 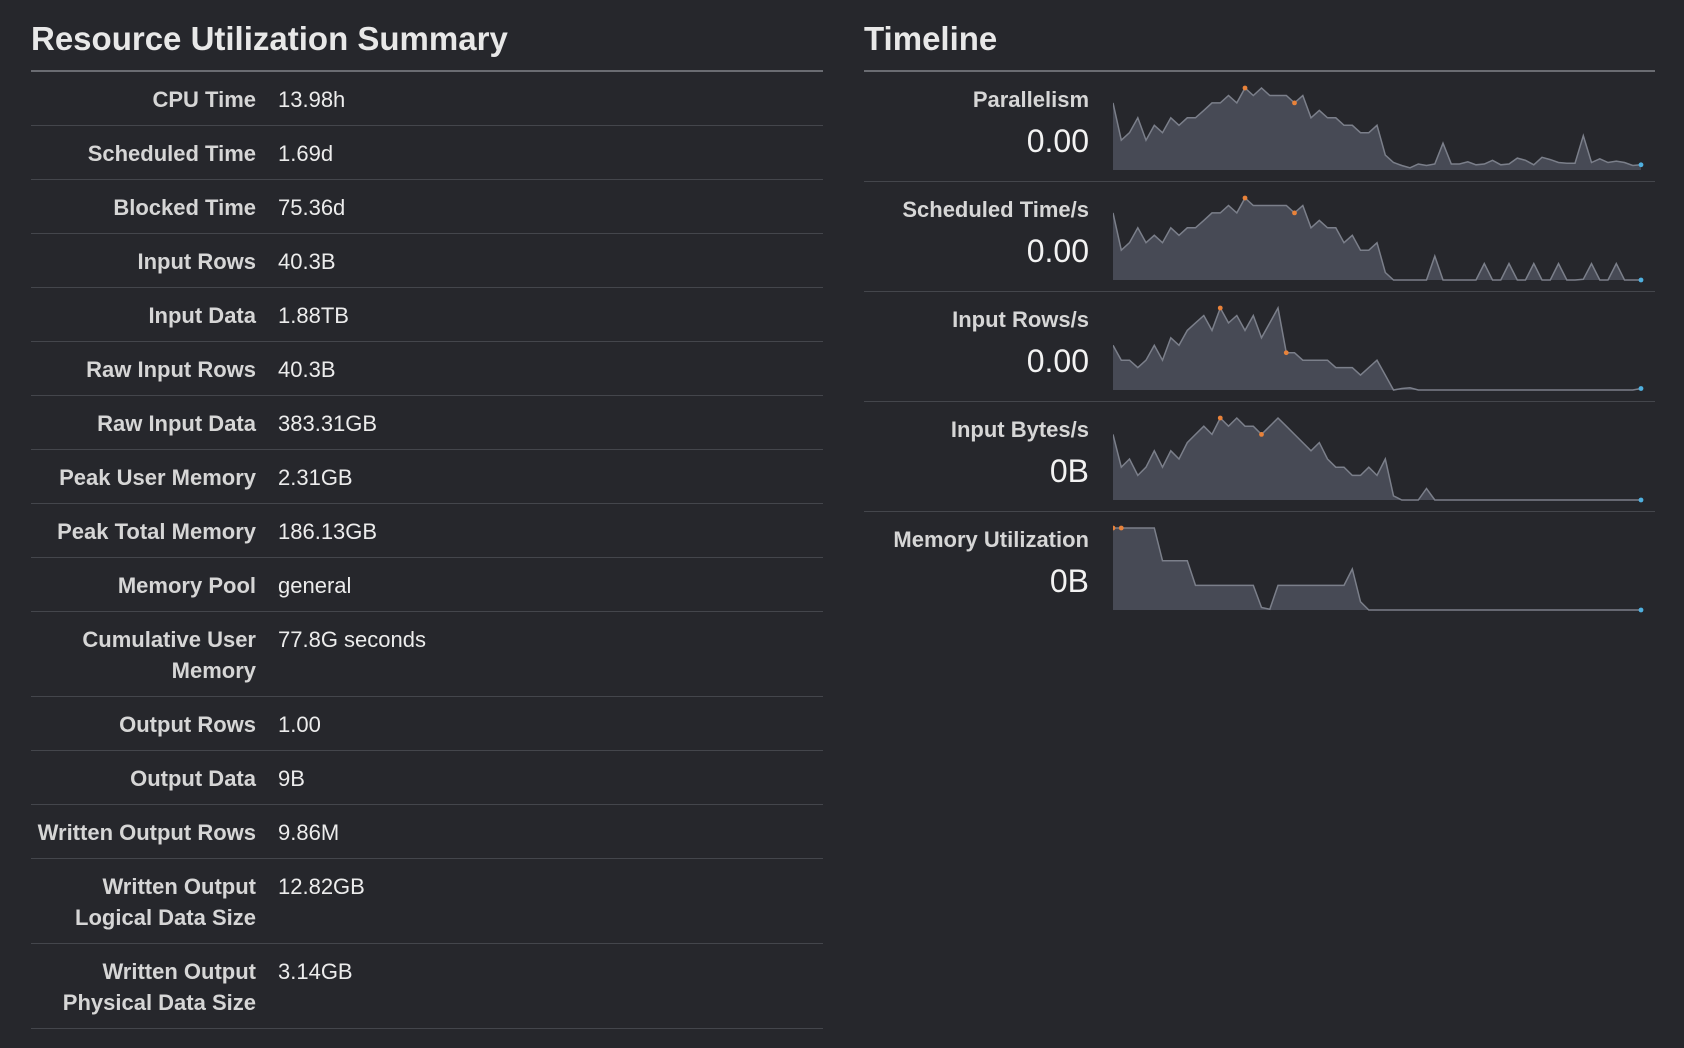 I want to click on summary-row-label: Output Rows, so click(x=187, y=724).